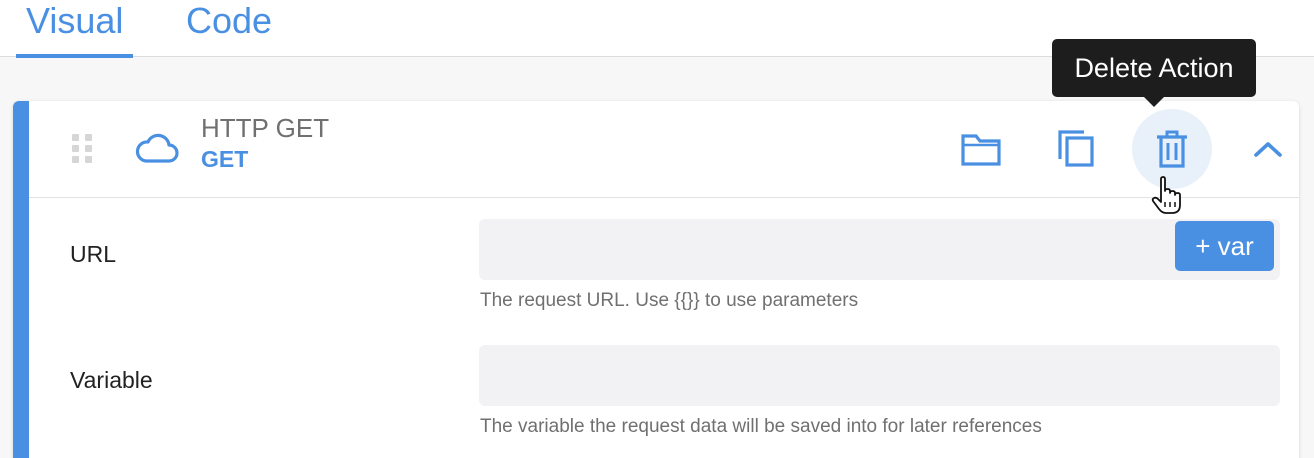 This screenshot has width=1314, height=458. I want to click on url-input, so click(879, 249).